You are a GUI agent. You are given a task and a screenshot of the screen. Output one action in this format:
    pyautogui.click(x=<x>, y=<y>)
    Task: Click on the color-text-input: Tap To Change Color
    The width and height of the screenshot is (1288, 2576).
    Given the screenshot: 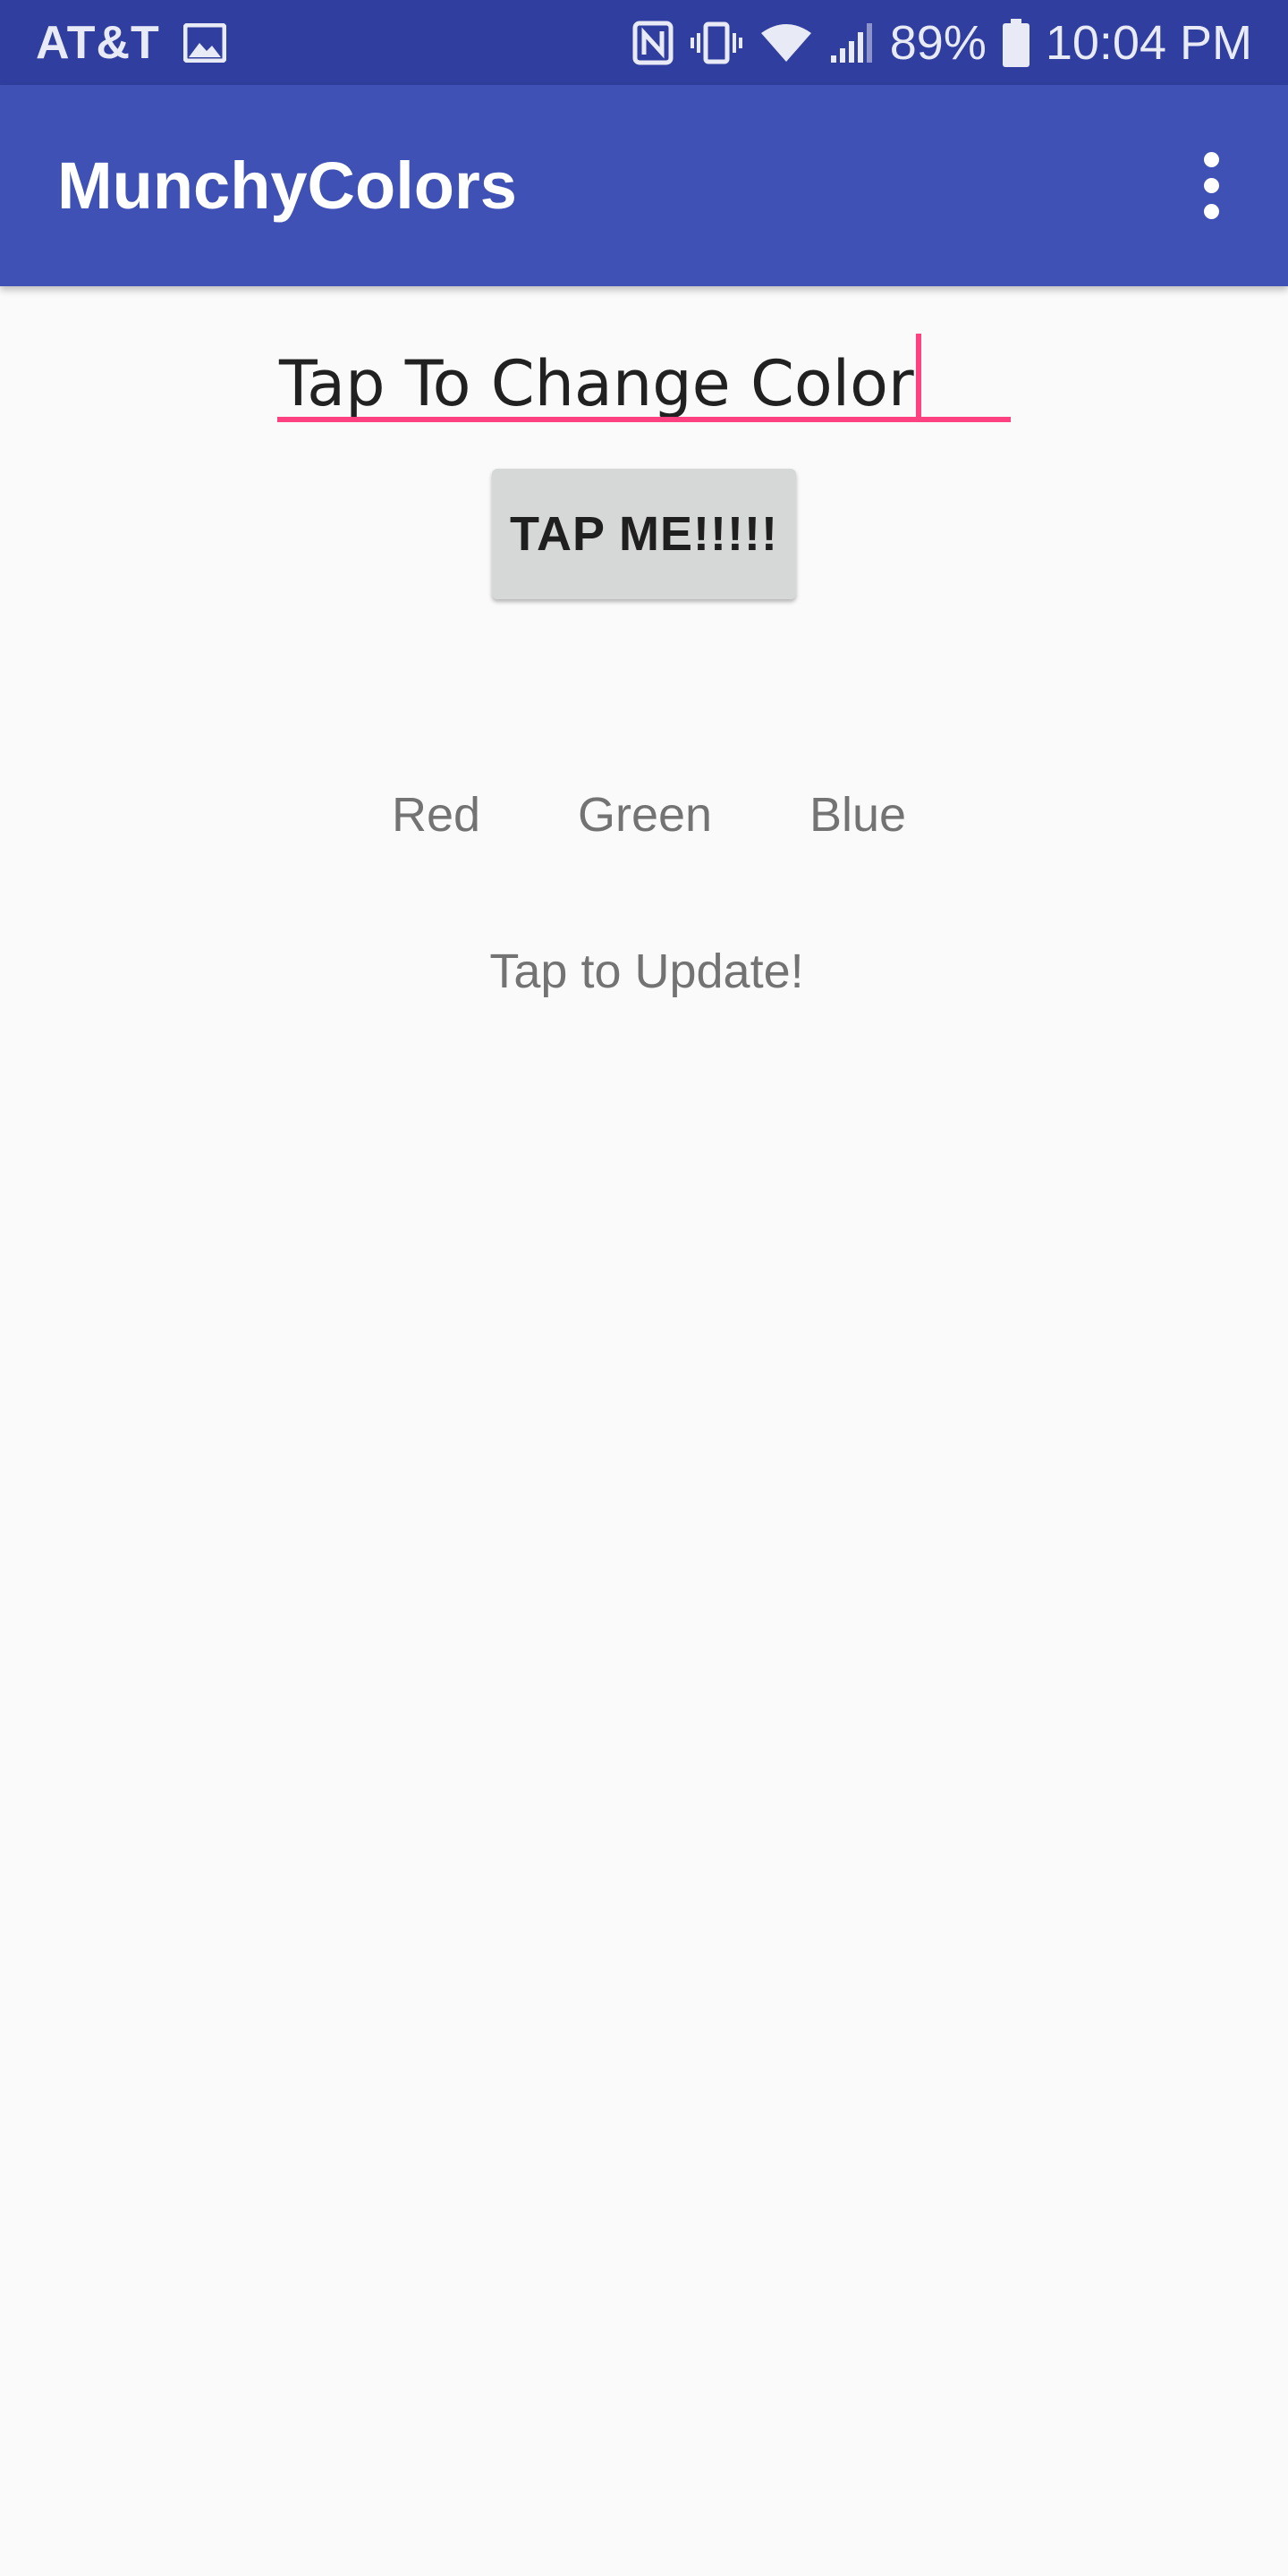 What is the action you would take?
    pyautogui.click(x=644, y=371)
    